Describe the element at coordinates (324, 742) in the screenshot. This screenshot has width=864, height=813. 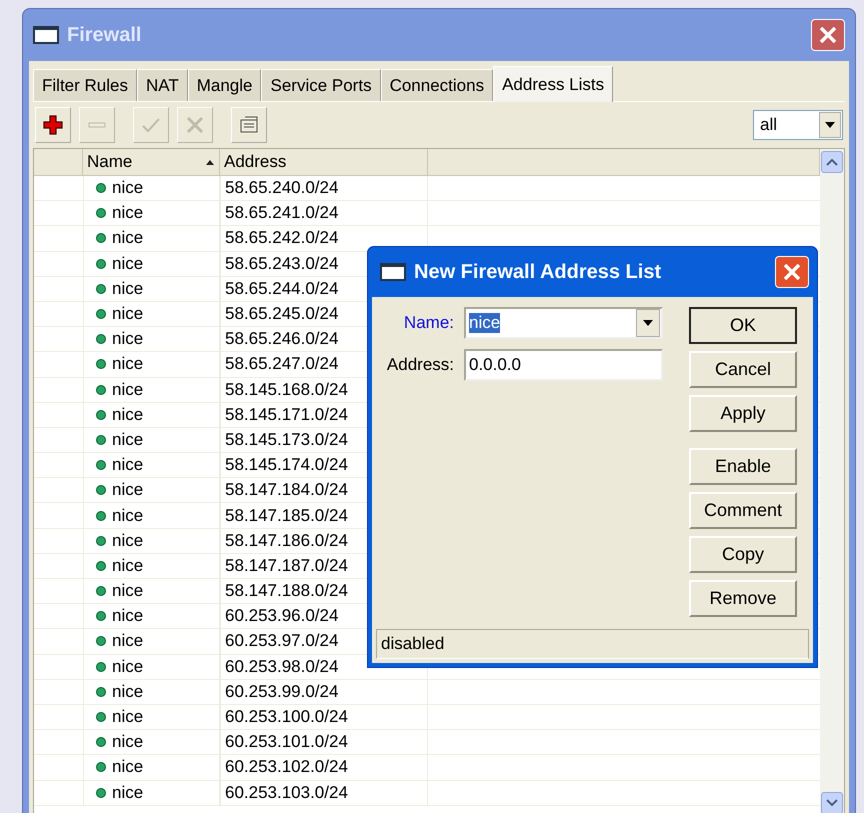
I see `table-cell: 60.253.101.0/24` at that location.